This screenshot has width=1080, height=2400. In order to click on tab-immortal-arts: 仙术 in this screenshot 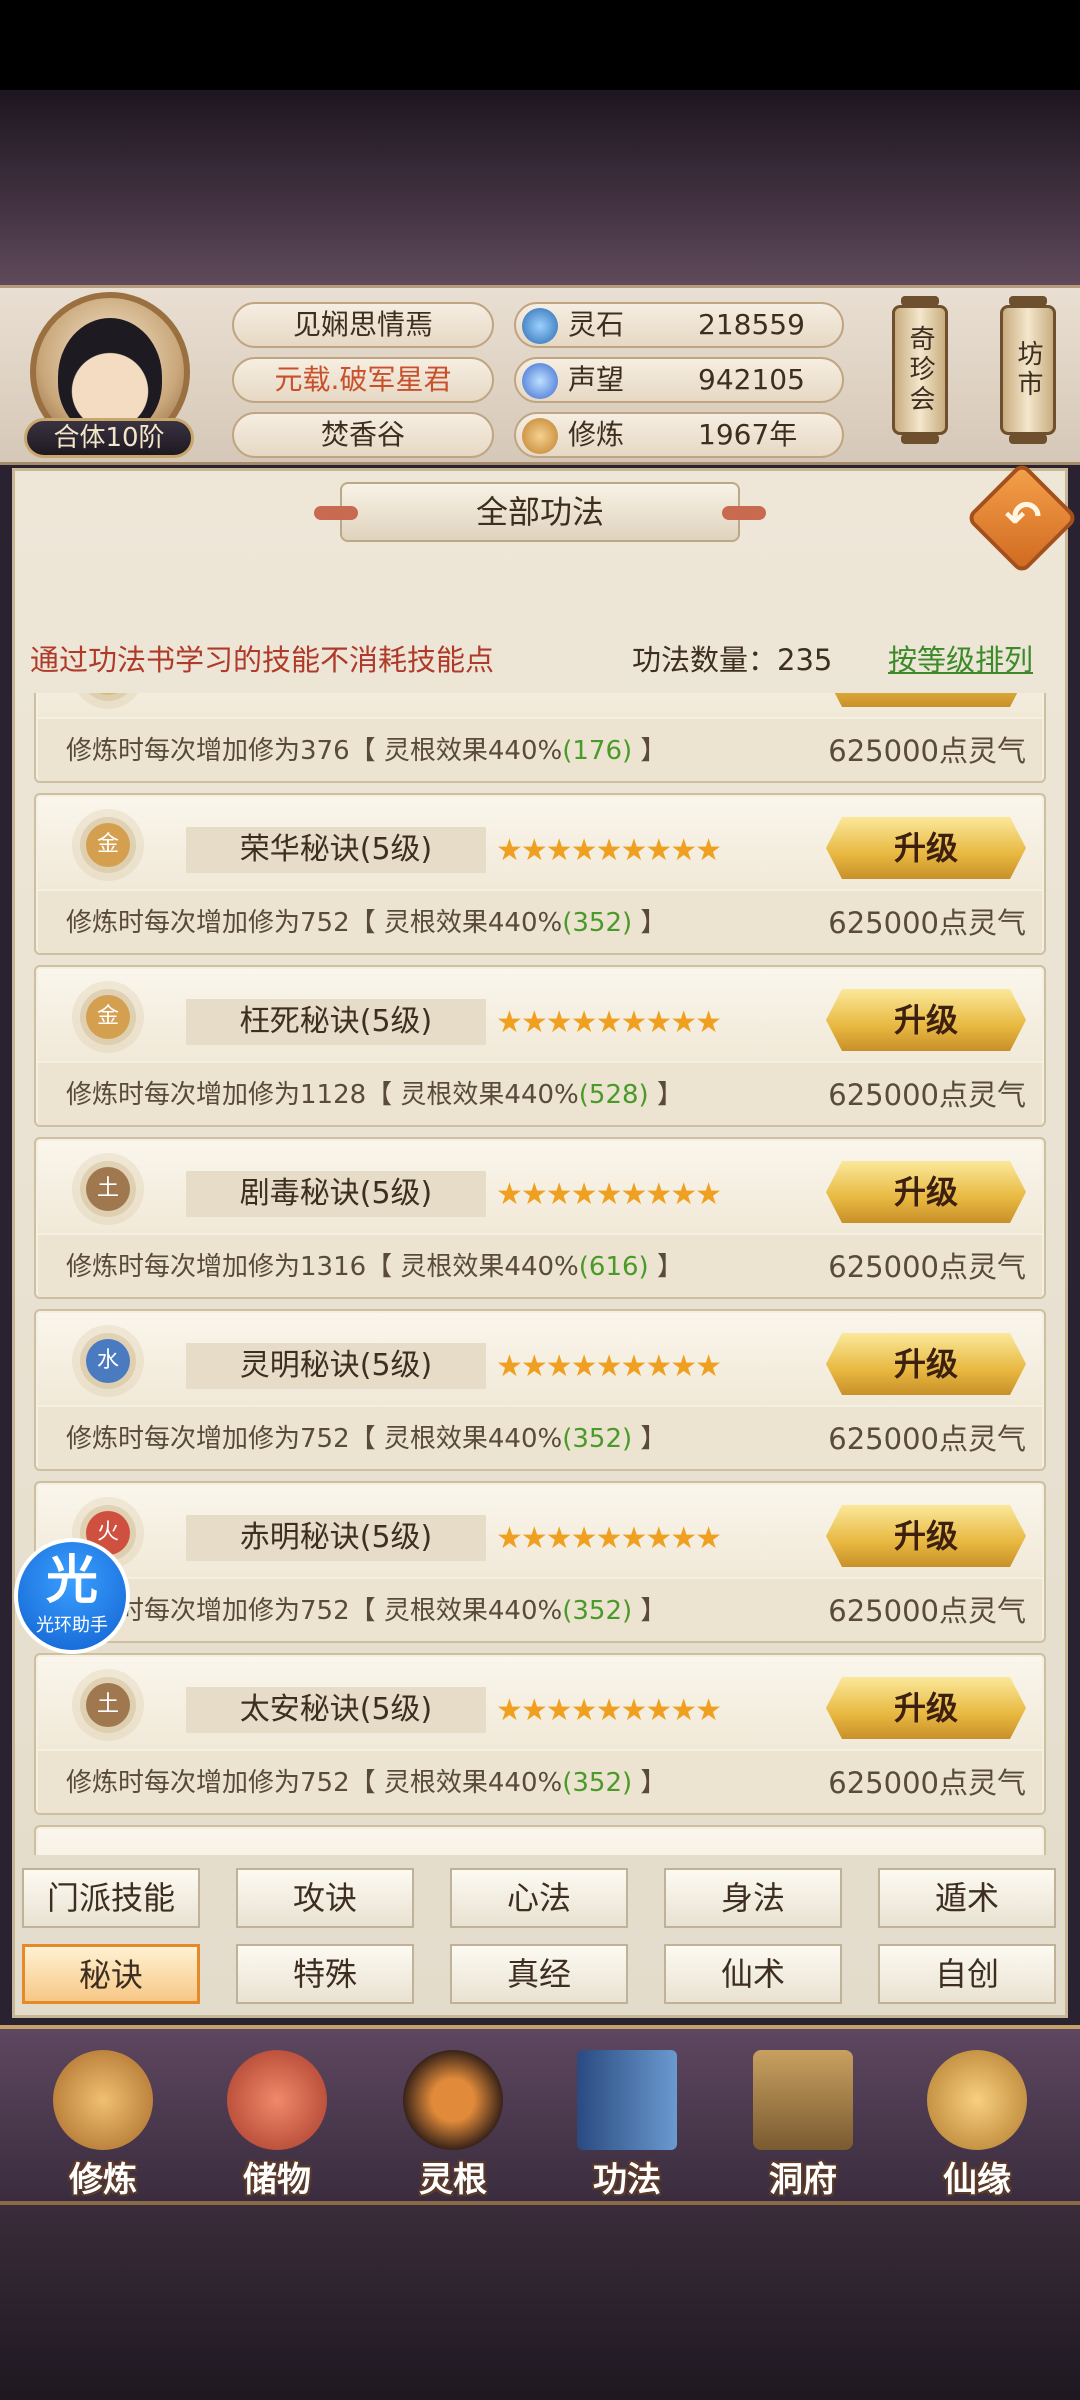, I will do `click(753, 1974)`.